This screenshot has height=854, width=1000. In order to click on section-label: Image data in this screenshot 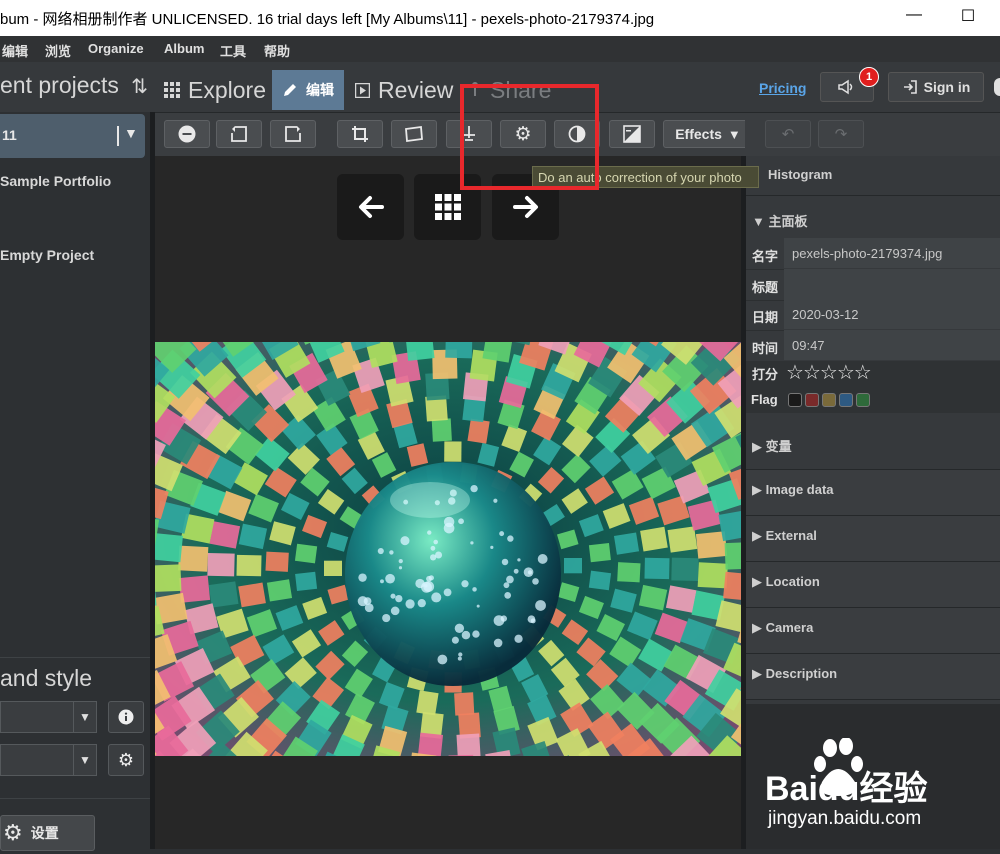, I will do `click(799, 489)`.